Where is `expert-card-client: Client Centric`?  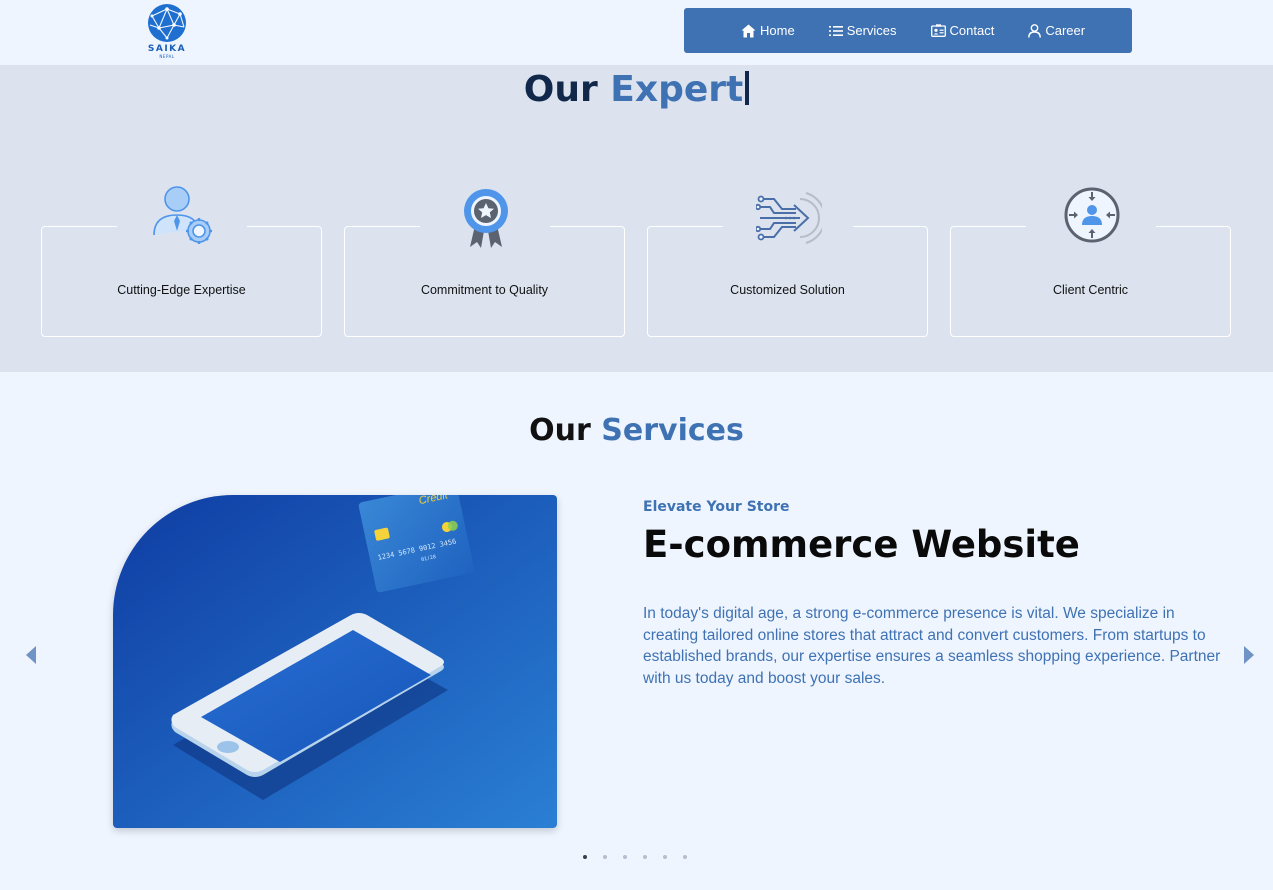
expert-card-client: Client Centric is located at coordinates (1090, 262).